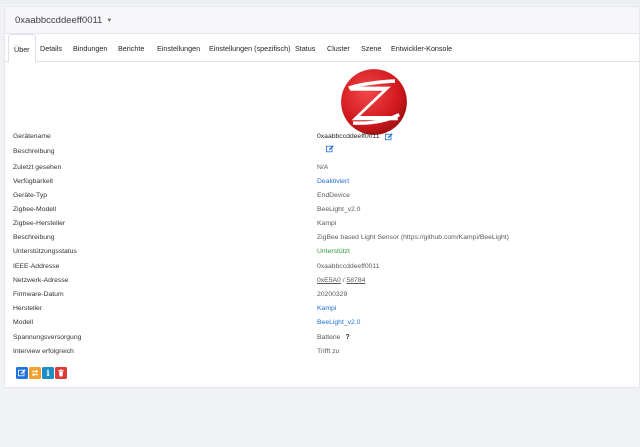 This screenshot has height=447, width=640. What do you see at coordinates (59, 20) in the screenshot?
I see `device-name: 0xaabbccddeeff0011` at bounding box center [59, 20].